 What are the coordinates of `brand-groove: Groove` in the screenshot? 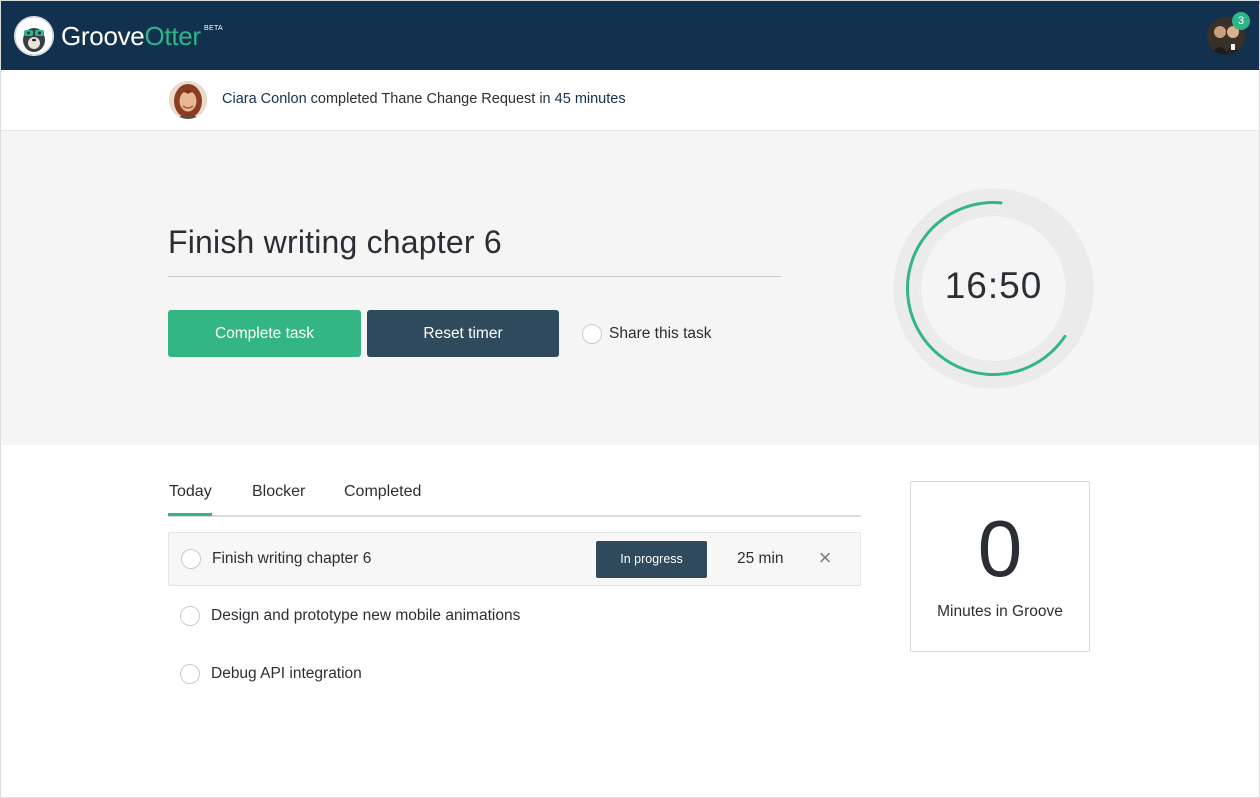 It's located at (103, 36).